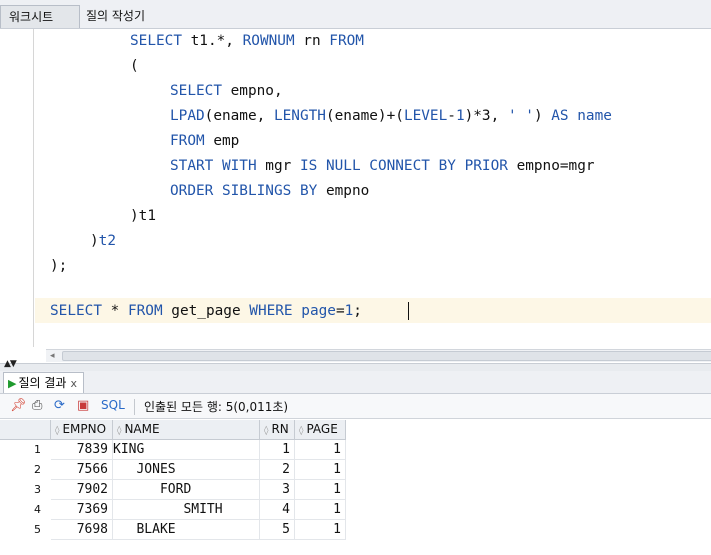 This screenshot has width=711, height=555. Describe the element at coordinates (386, 356) in the screenshot. I see `scrollbar-thumb` at that location.